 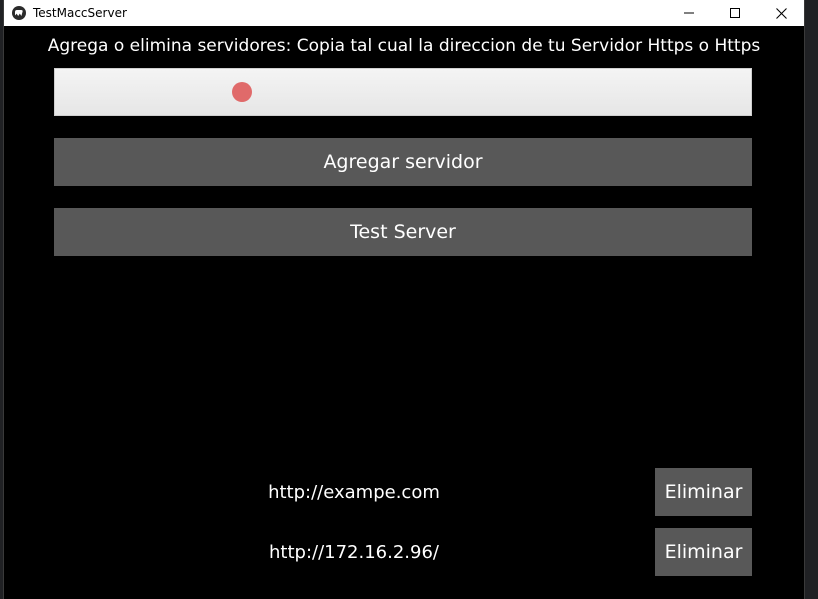 I want to click on maximize-button, so click(x=735, y=13).